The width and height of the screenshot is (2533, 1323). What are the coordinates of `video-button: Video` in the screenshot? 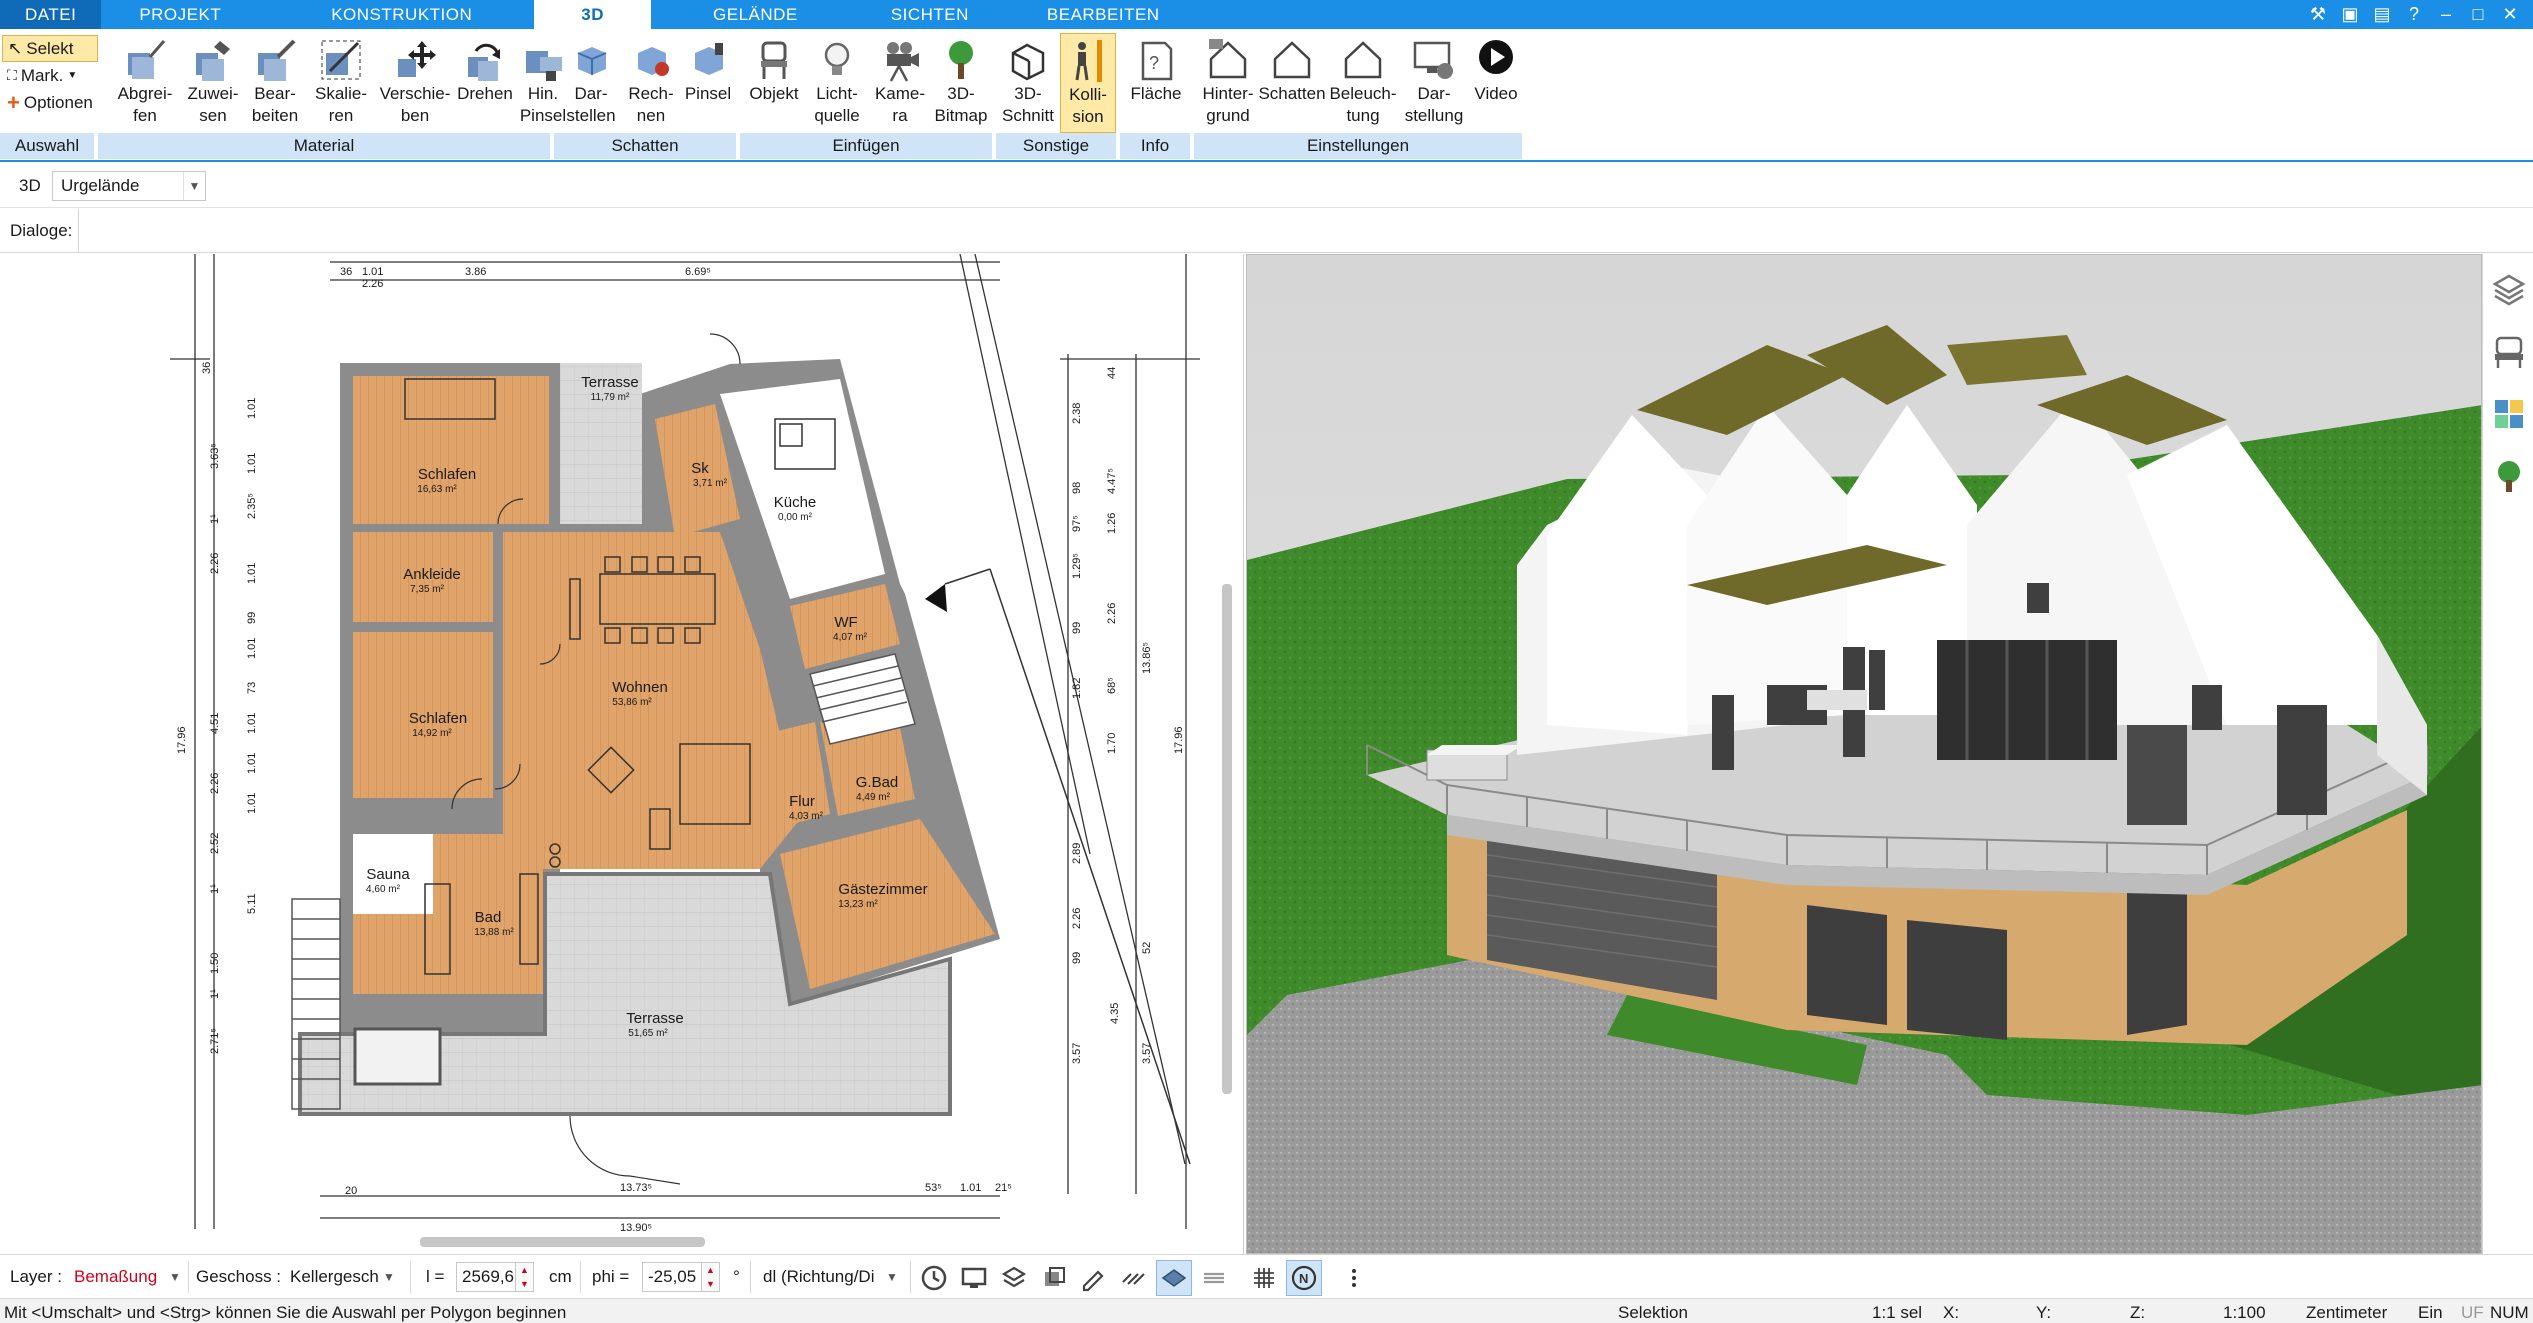 It's located at (1496, 83).